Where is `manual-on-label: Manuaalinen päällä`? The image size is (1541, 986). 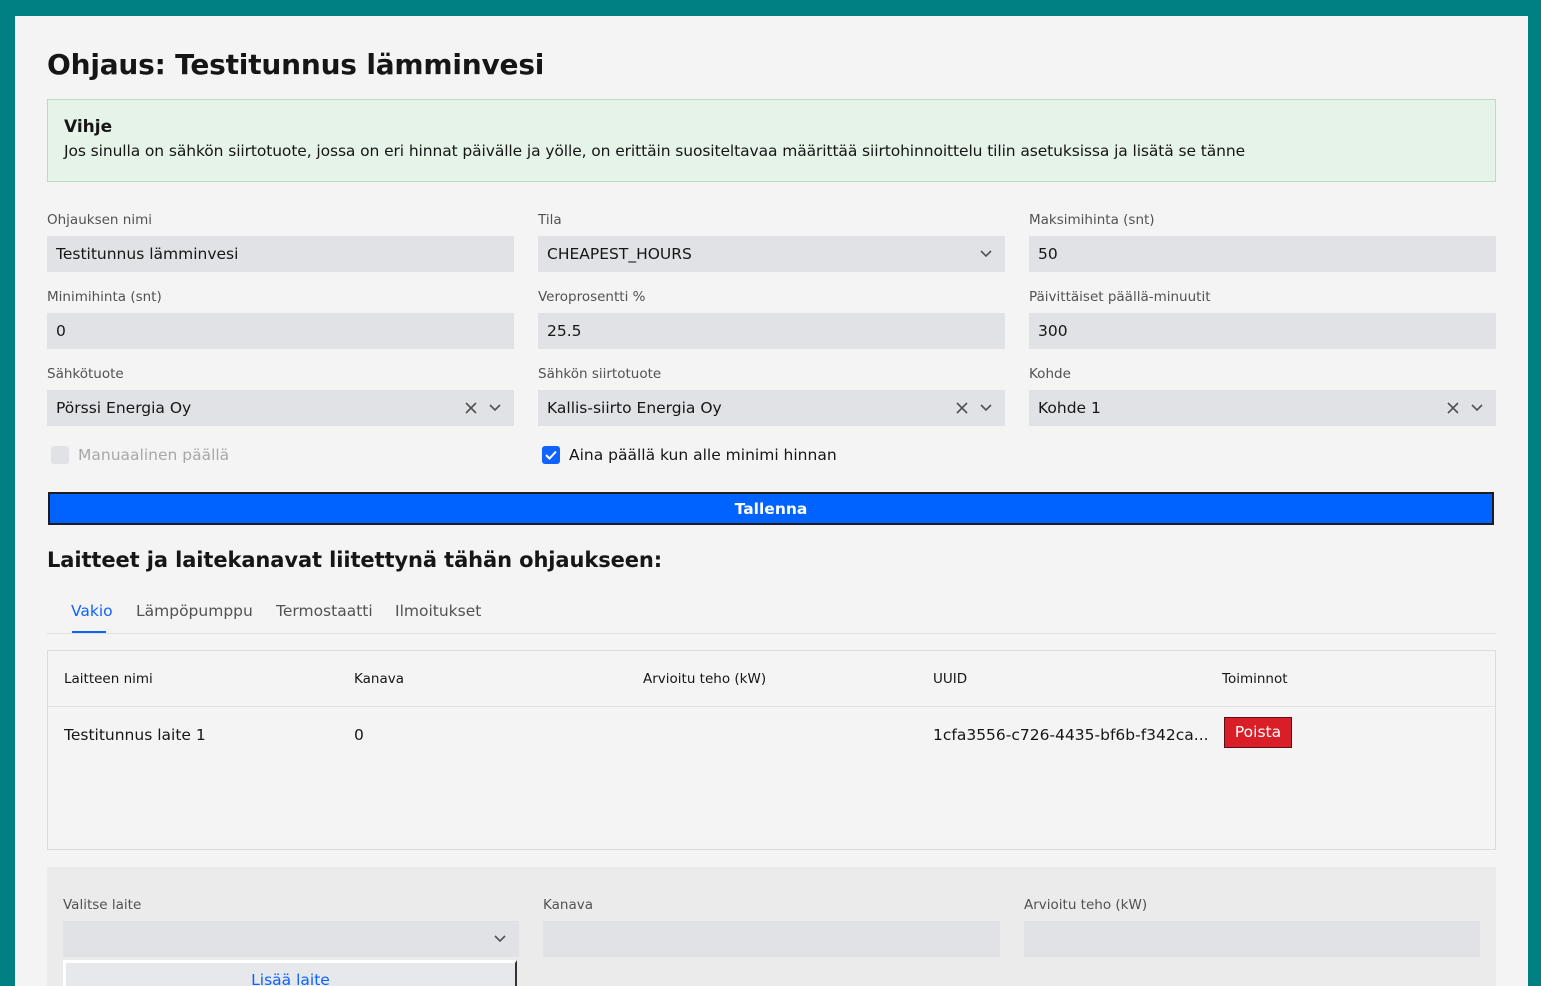 manual-on-label: Manuaalinen päällä is located at coordinates (154, 455).